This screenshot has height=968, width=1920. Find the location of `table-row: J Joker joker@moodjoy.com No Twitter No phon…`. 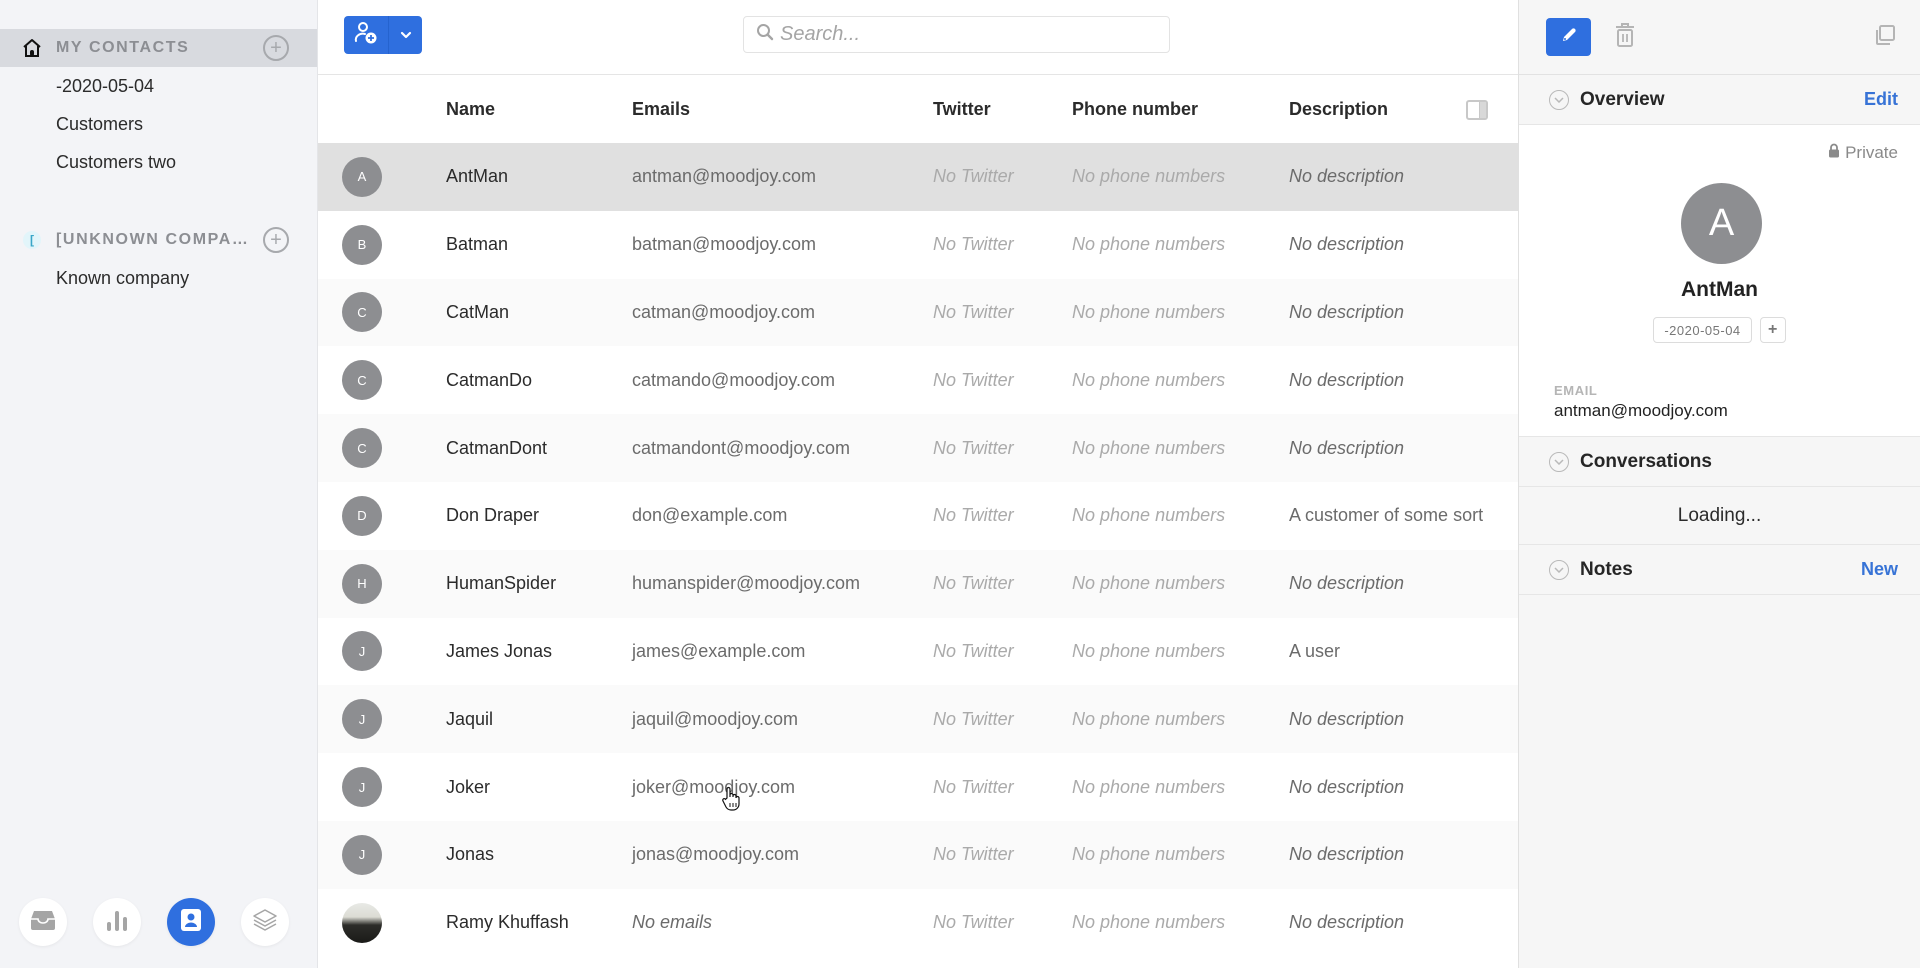

table-row: J Joker joker@moodjoy.com No Twitter No phon… is located at coordinates (918, 787).